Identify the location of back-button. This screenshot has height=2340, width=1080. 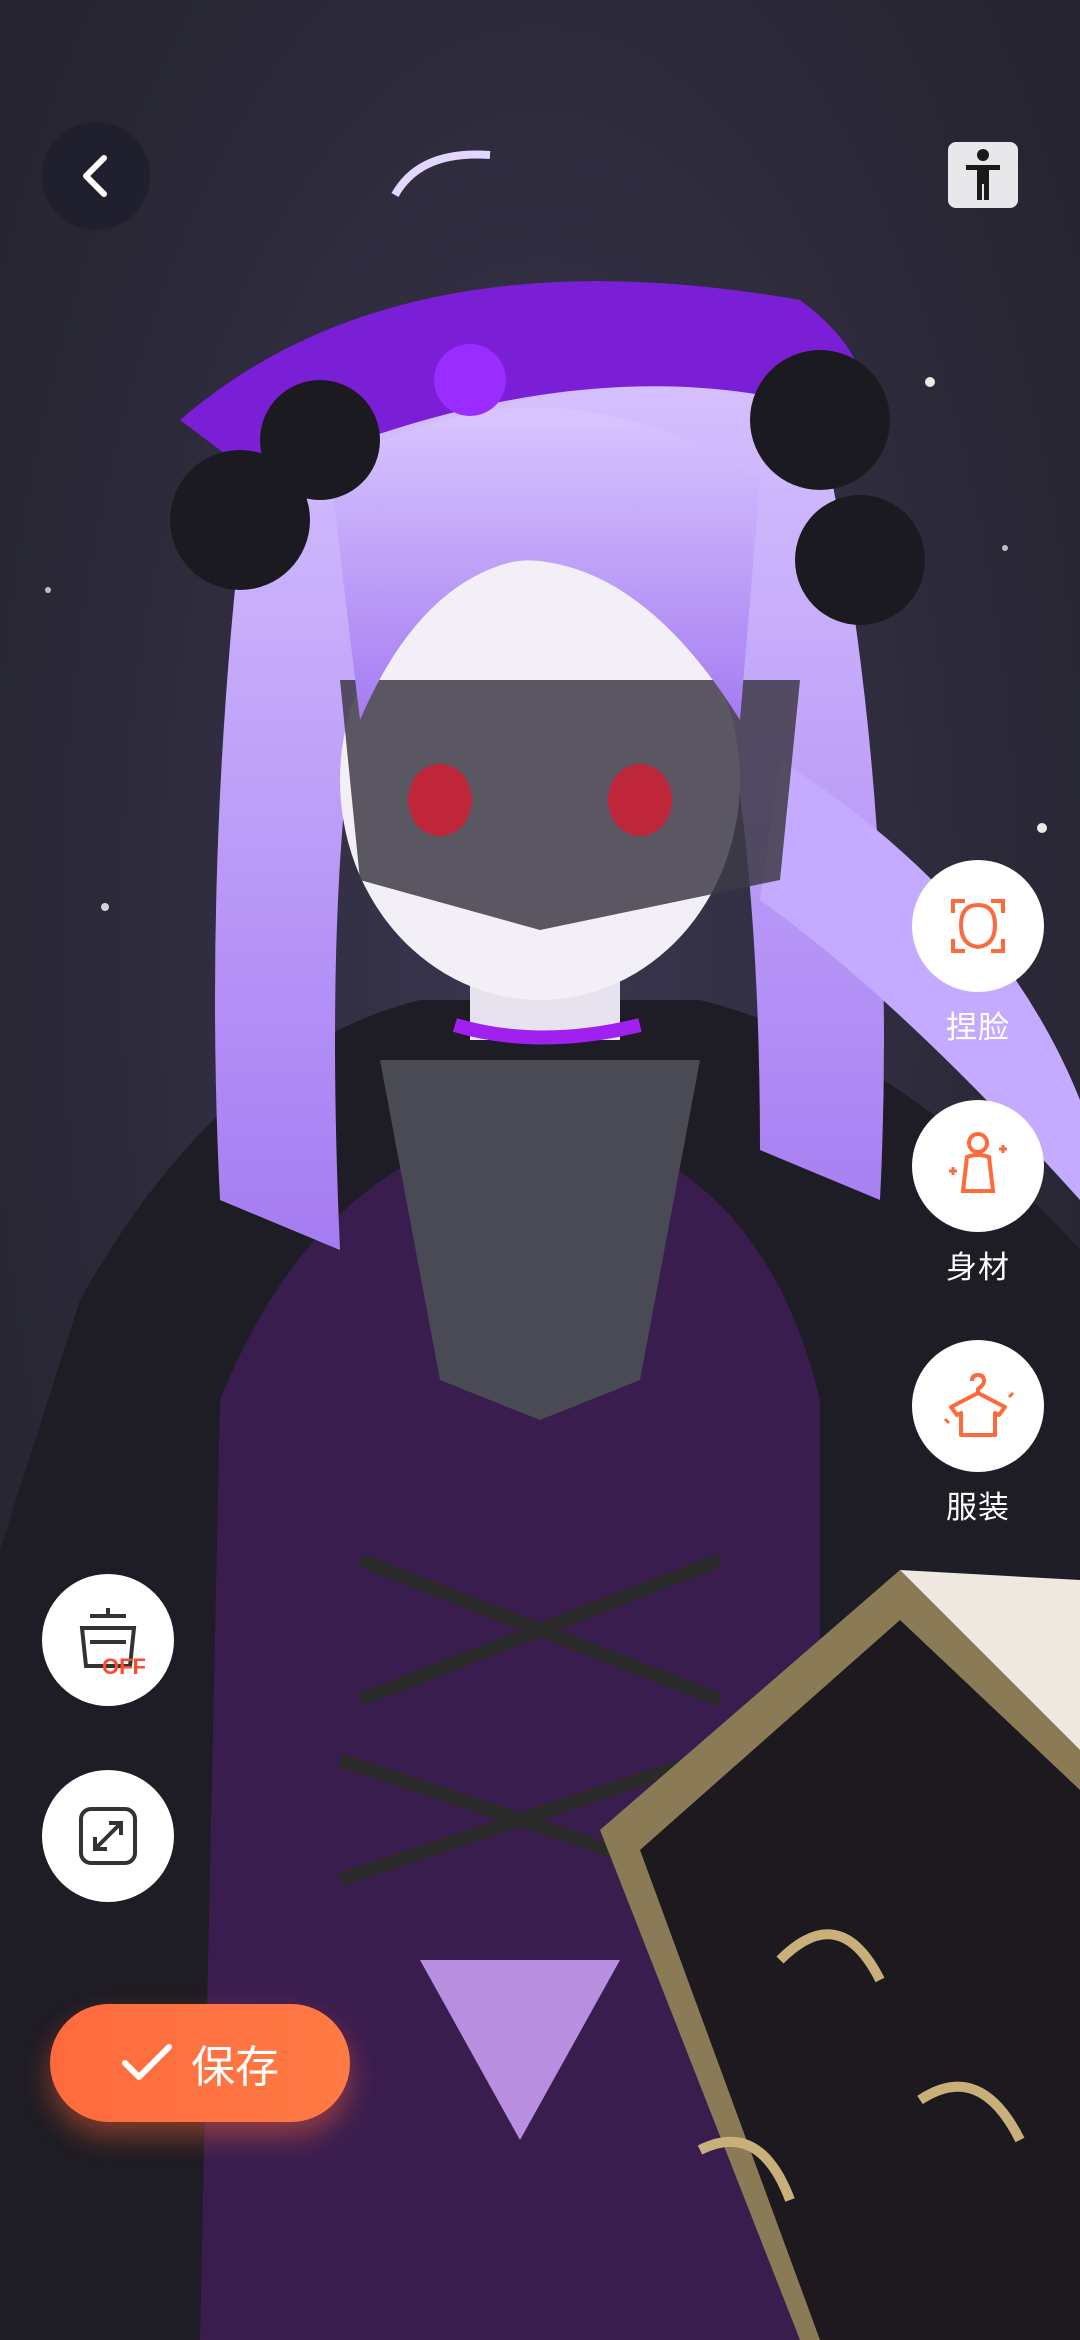
(96, 176).